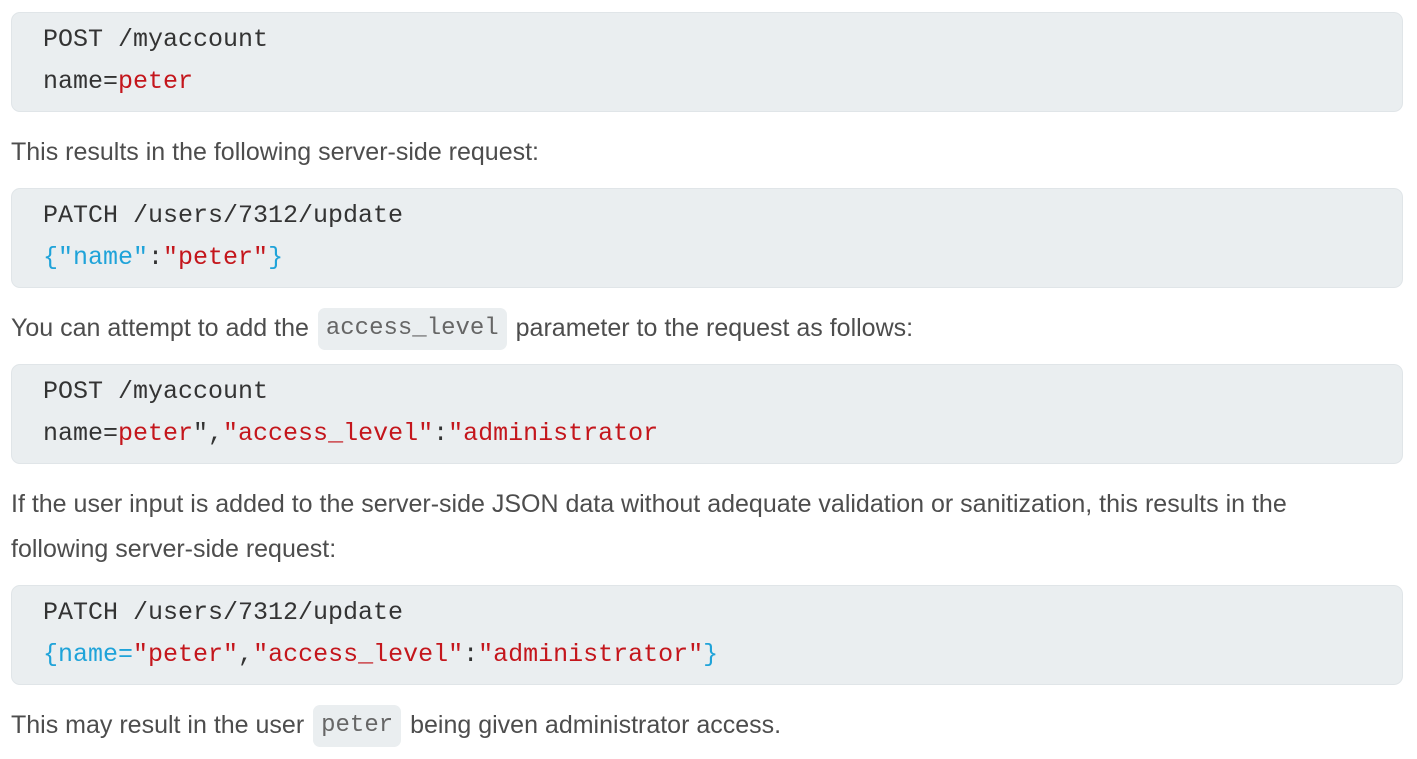 The width and height of the screenshot is (1417, 759). I want to click on code-block-post-request: POST /myaccount name=peter, so click(707, 62).